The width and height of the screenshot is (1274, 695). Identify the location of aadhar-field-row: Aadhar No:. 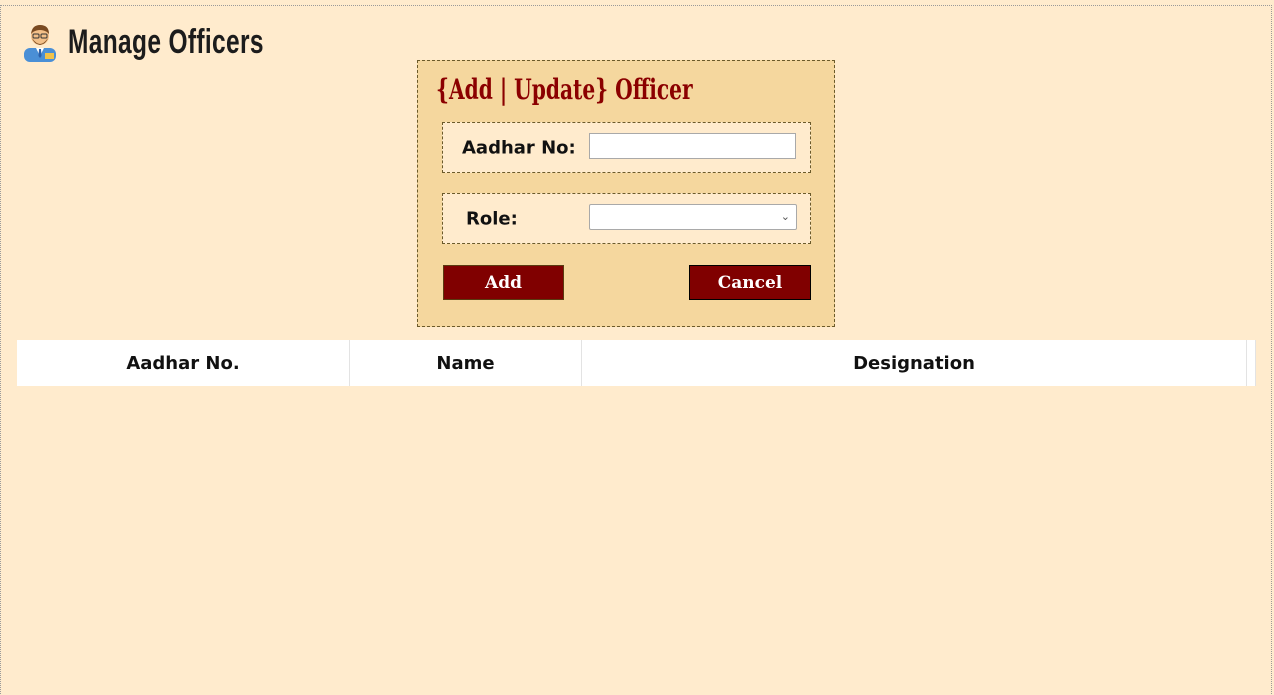
(626, 147).